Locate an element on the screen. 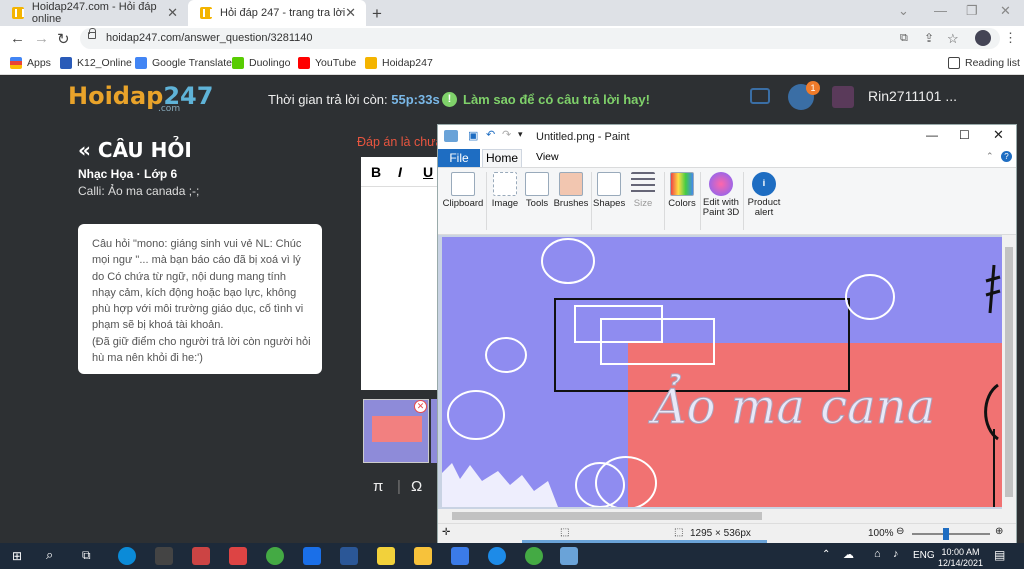 This screenshot has height=569, width=1024. forward-button: → is located at coordinates (41, 38).